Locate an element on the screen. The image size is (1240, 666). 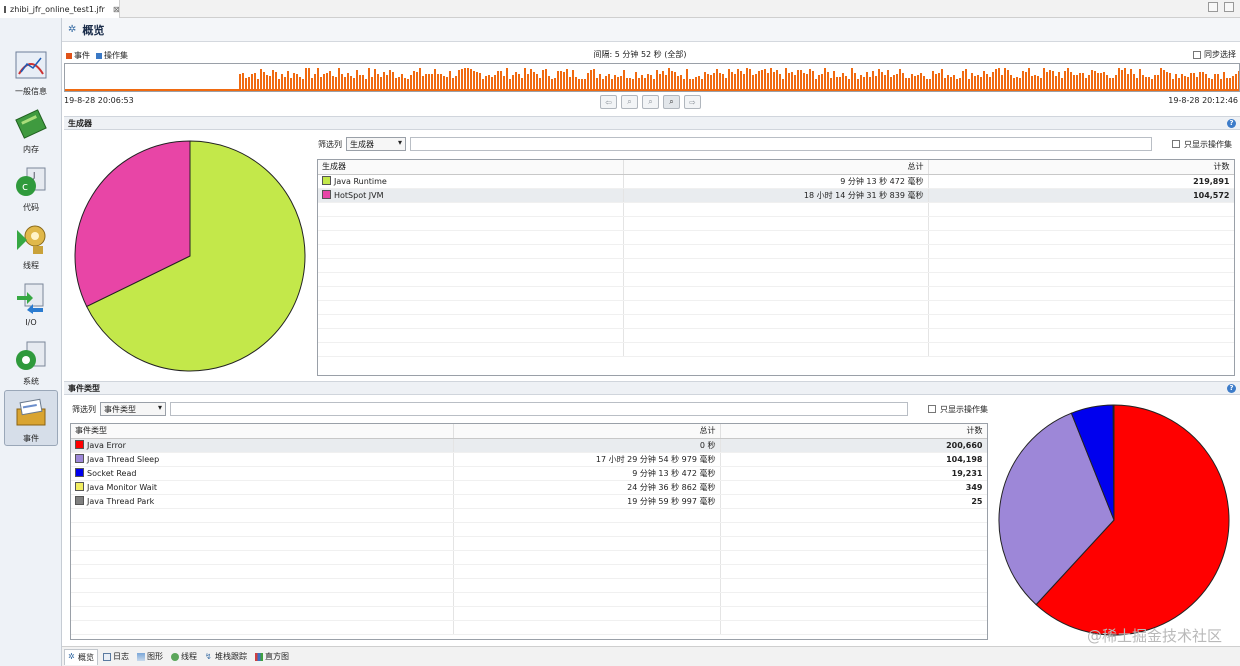
checkbox is located at coordinates (1197, 54).